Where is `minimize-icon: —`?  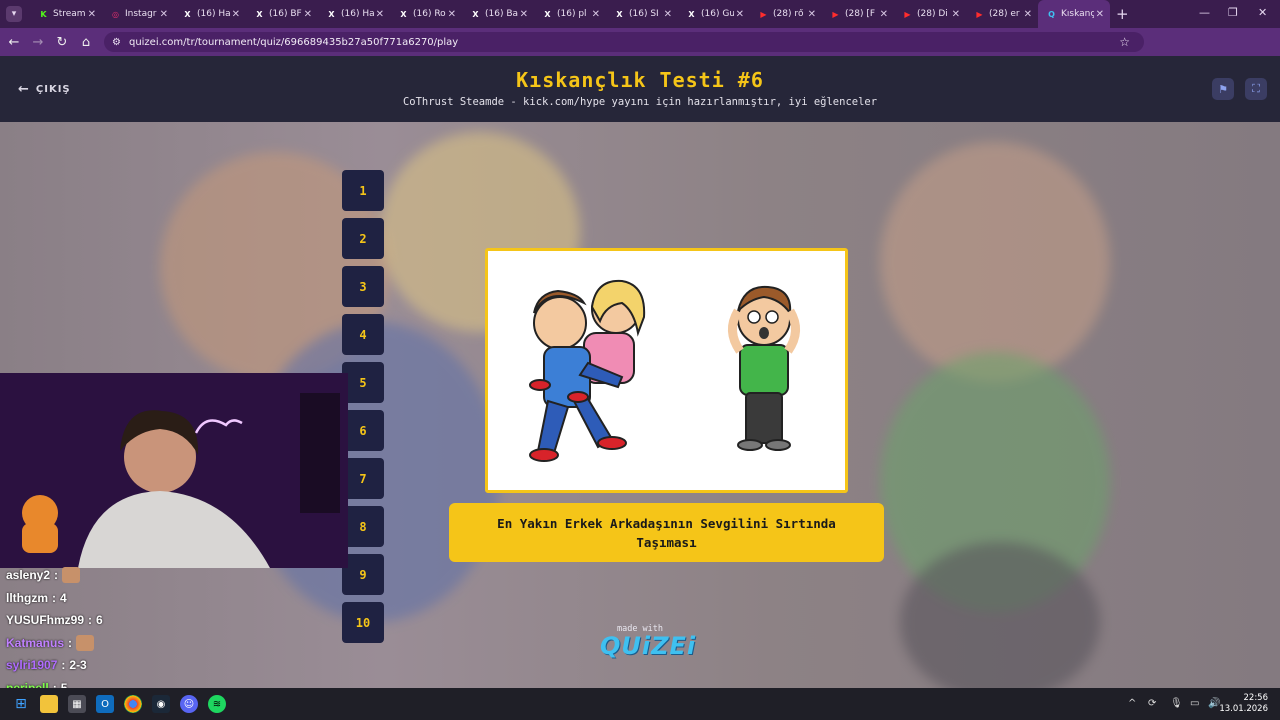
minimize-icon: — is located at coordinates (1204, 12).